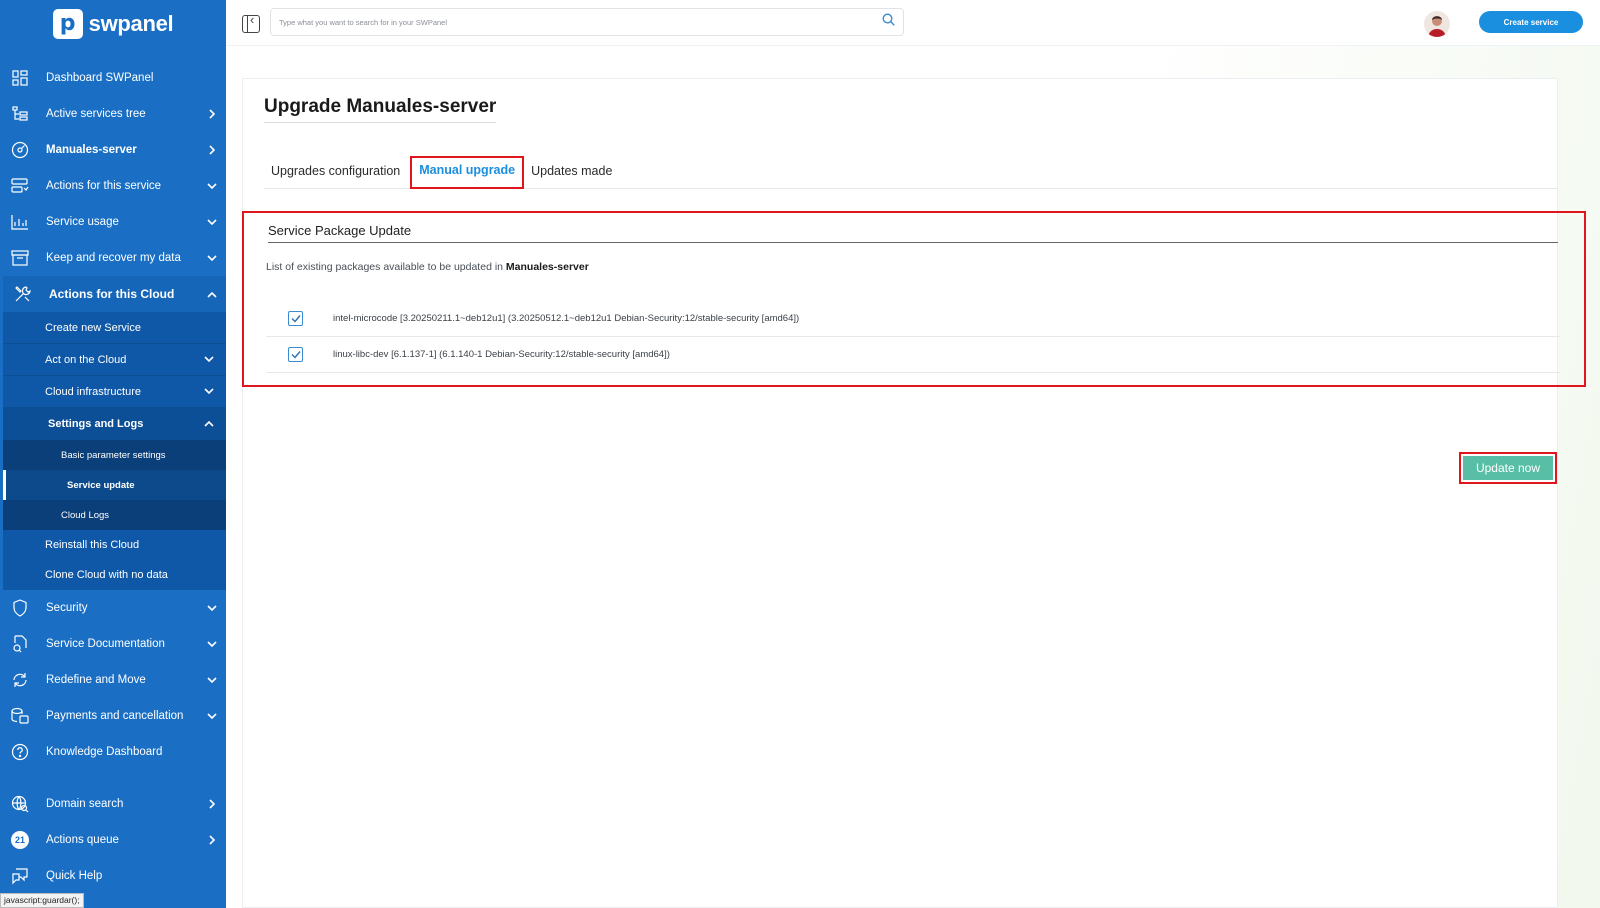 The image size is (1600, 908). I want to click on sidebar-item-label: Keep and recover my data, so click(113, 258).